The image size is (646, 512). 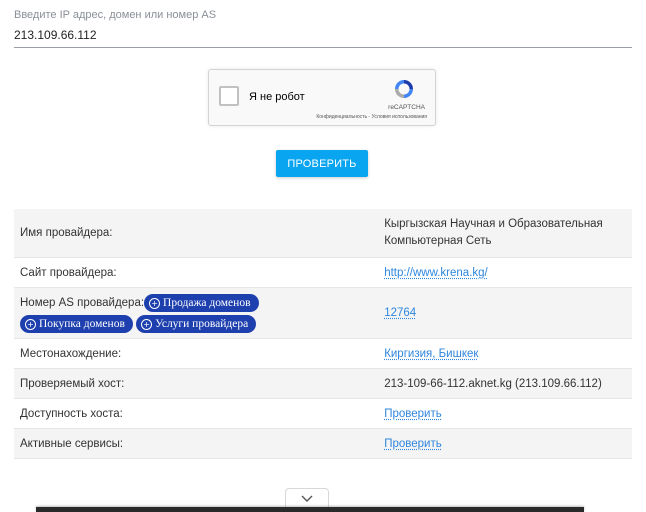 What do you see at coordinates (438, 241) in the screenshot?
I see `provider-name-line2: Компьютерная Сеть` at bounding box center [438, 241].